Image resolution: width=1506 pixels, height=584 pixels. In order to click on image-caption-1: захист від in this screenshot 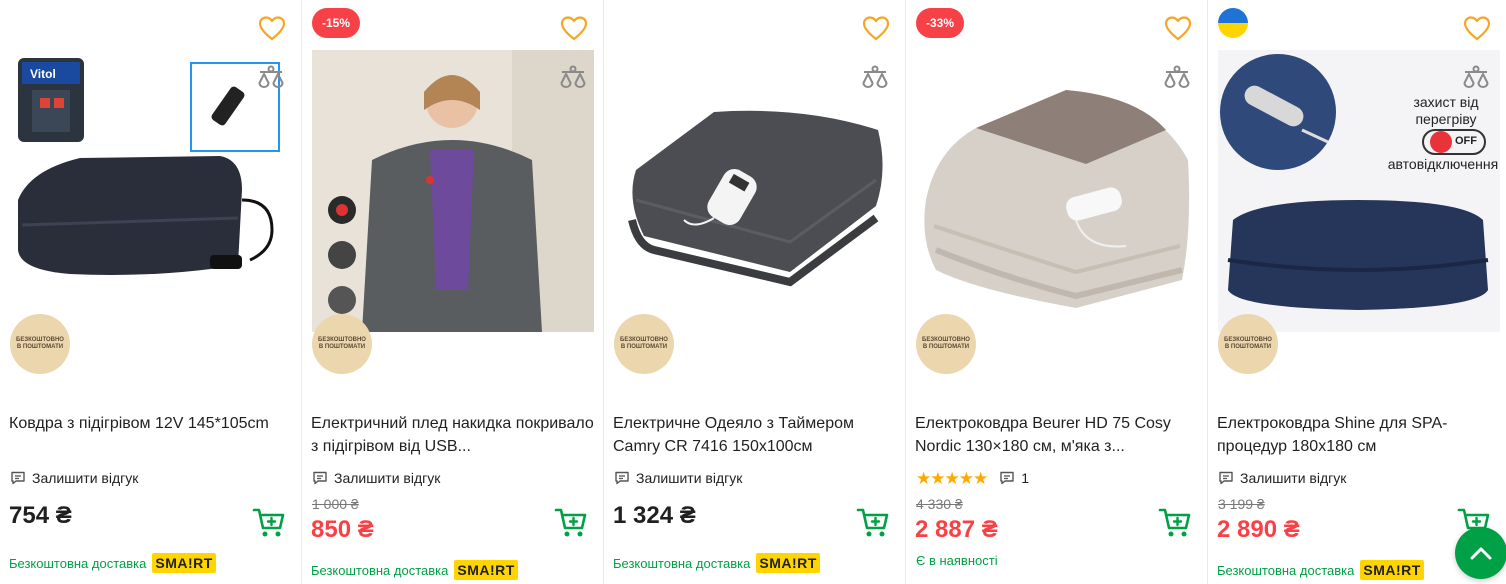, I will do `click(1446, 102)`.